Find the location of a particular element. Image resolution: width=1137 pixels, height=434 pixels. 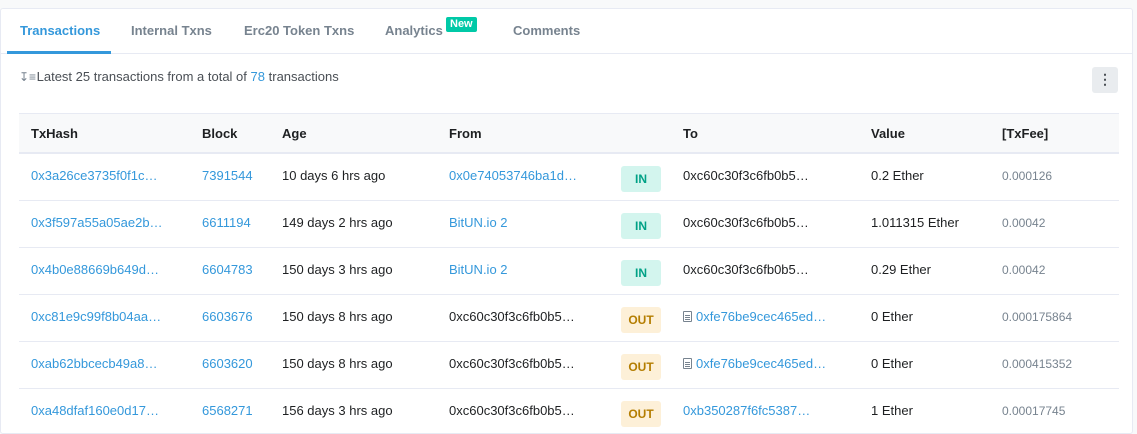

tab-transactions: Transactions is located at coordinates (60, 30).